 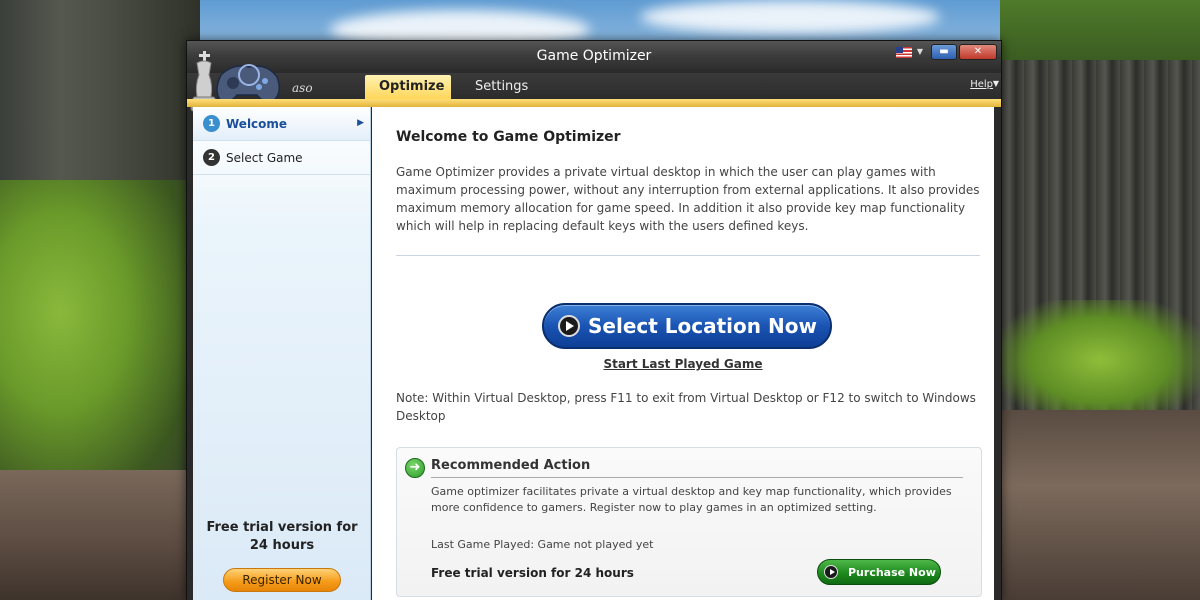 I want to click on wallpaper-vegetation-right-top, so click(x=1100, y=30).